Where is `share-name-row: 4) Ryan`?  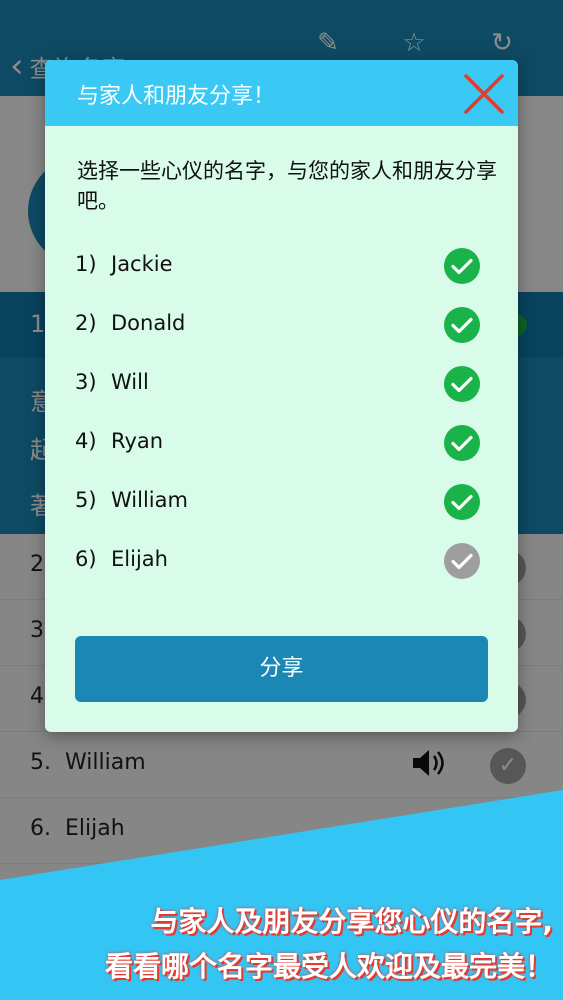
share-name-row: 4) Ryan is located at coordinates (281, 443).